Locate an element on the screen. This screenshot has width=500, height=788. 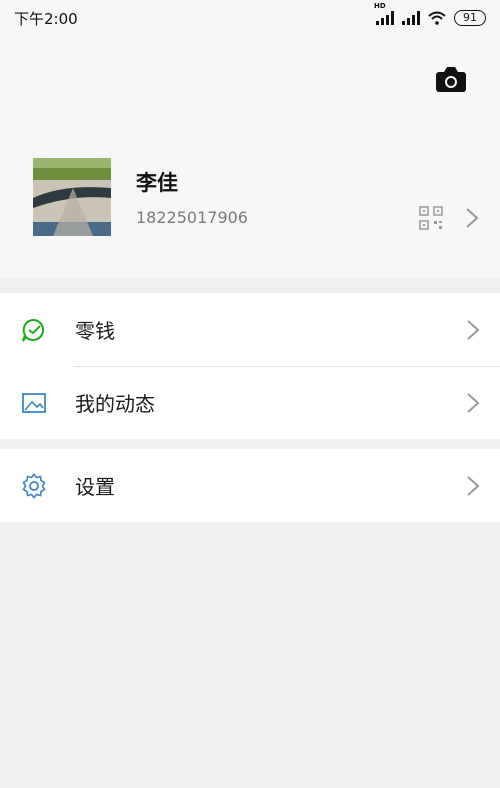
menu-item-label: 零钱 is located at coordinates (95, 331).